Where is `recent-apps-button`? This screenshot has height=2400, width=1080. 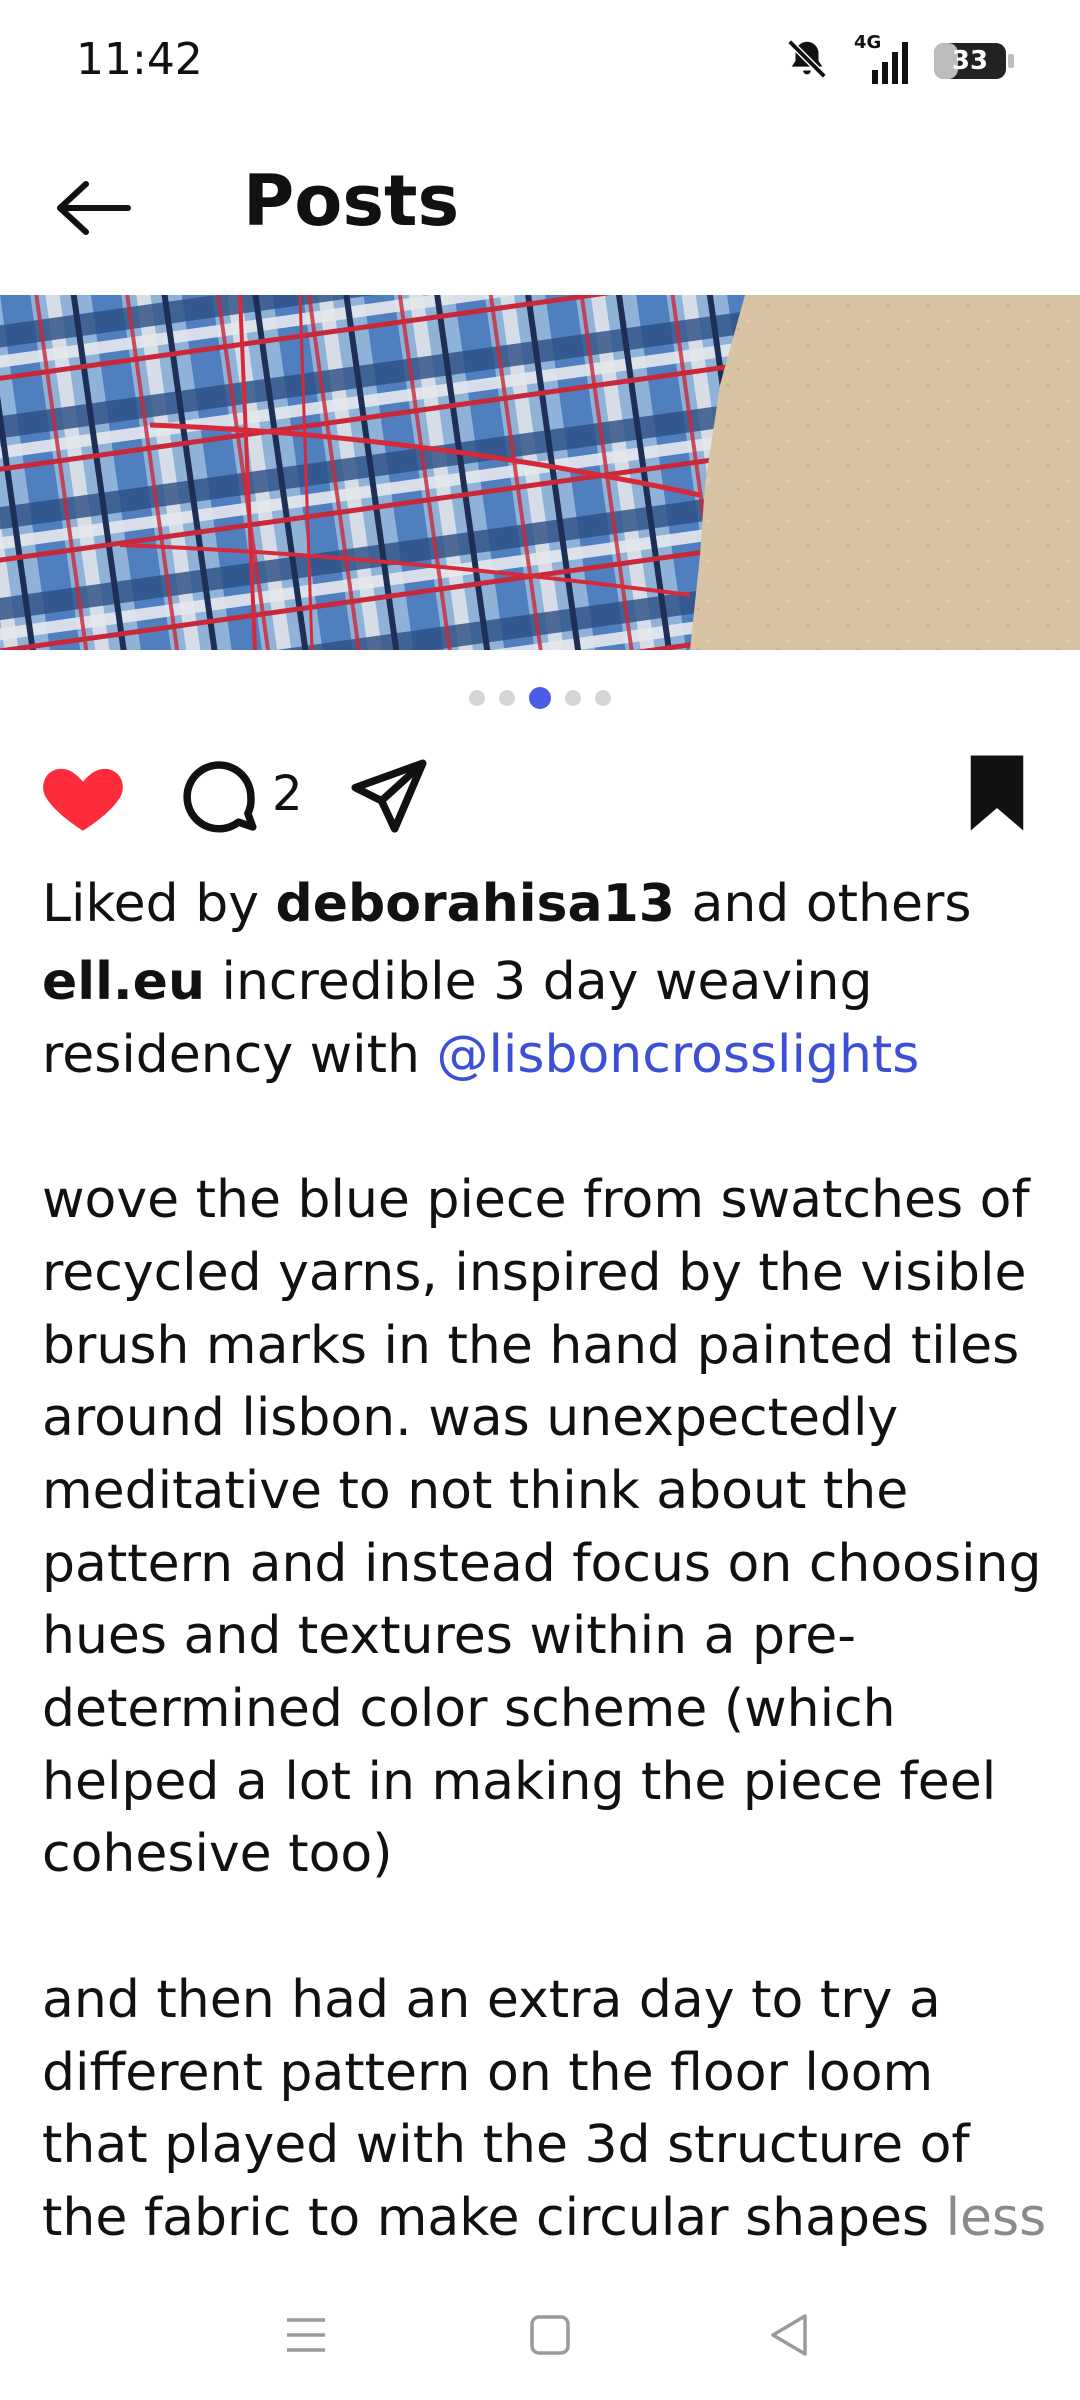 recent-apps-button is located at coordinates (306, 2335).